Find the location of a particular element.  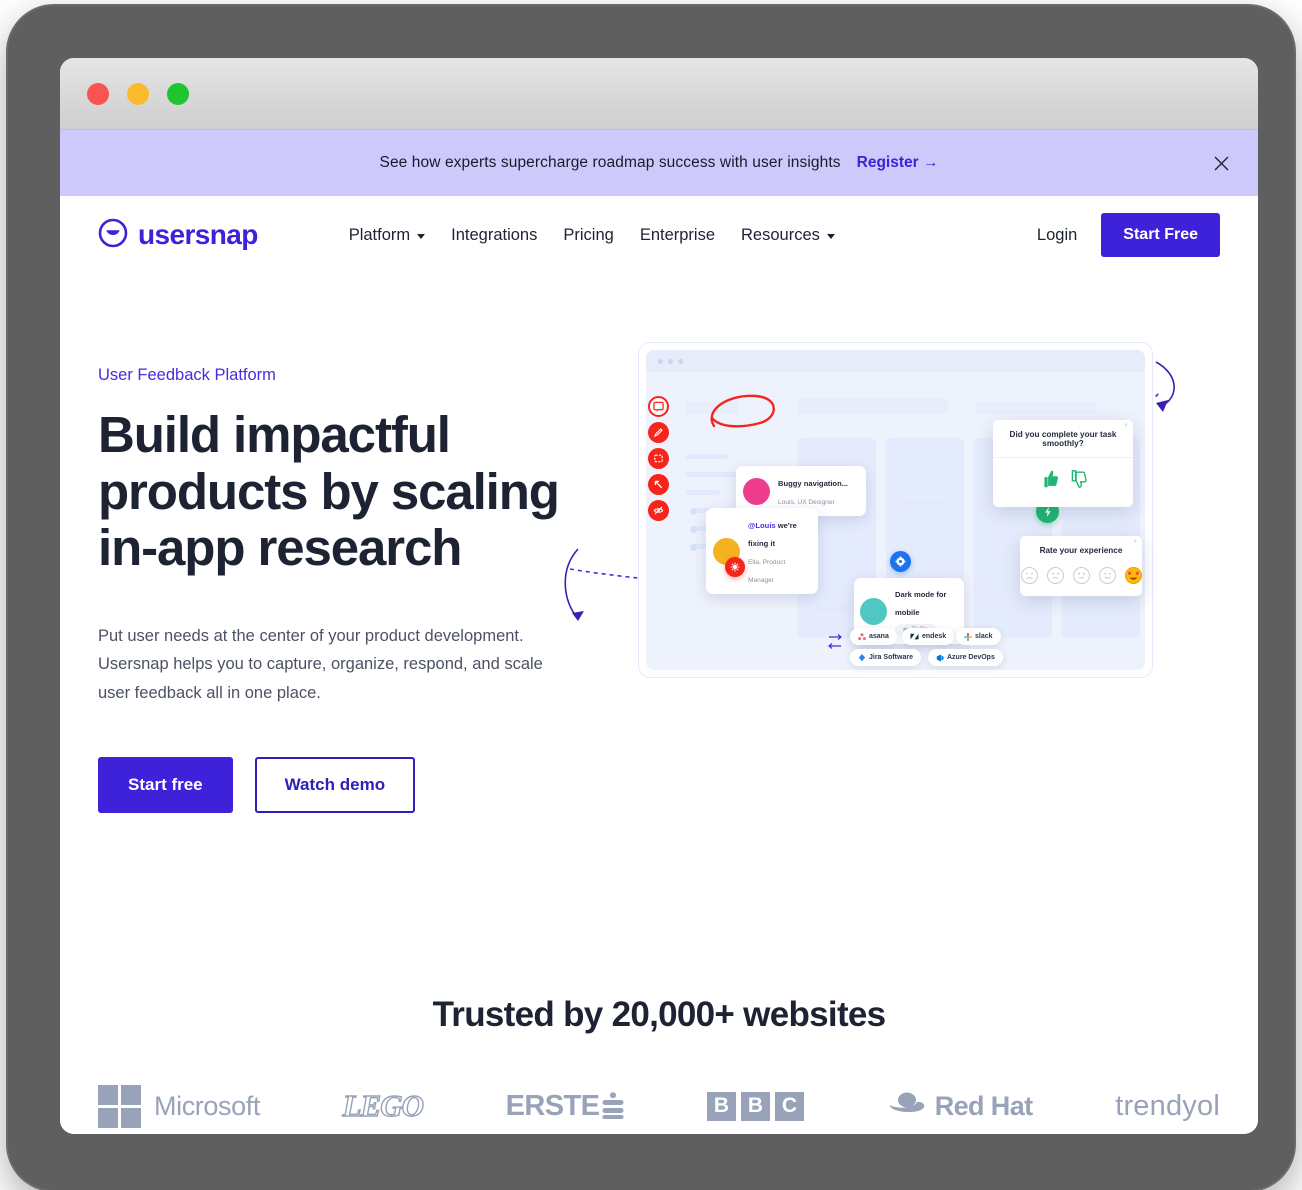

login-link: Login is located at coordinates (1057, 235).